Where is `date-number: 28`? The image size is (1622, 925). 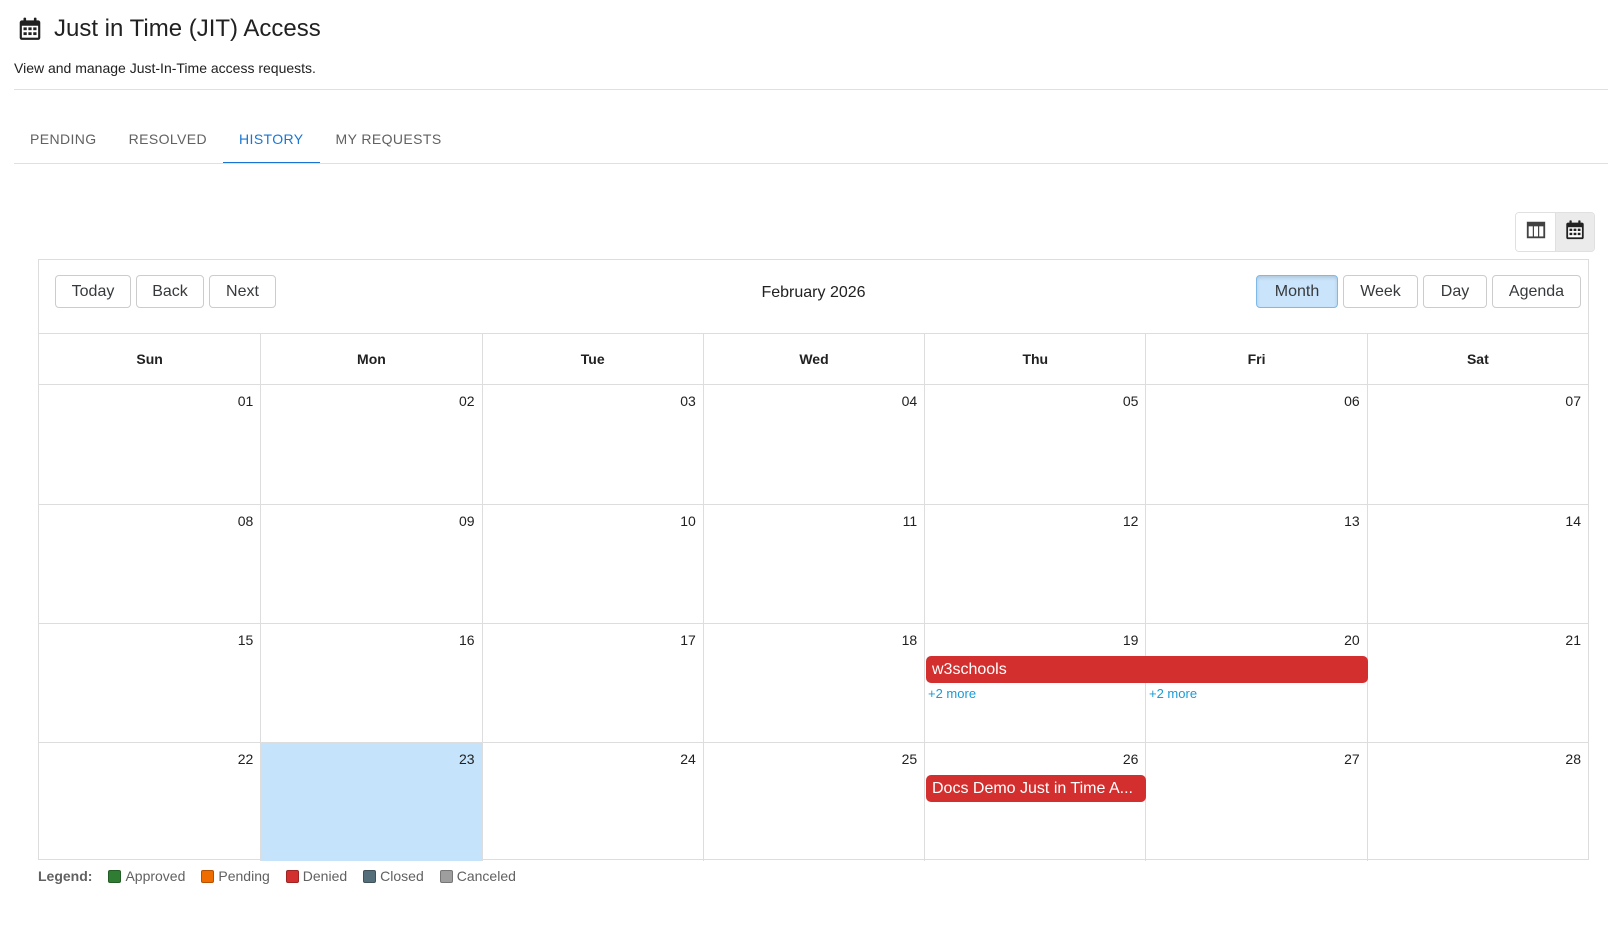 date-number: 28 is located at coordinates (1477, 759).